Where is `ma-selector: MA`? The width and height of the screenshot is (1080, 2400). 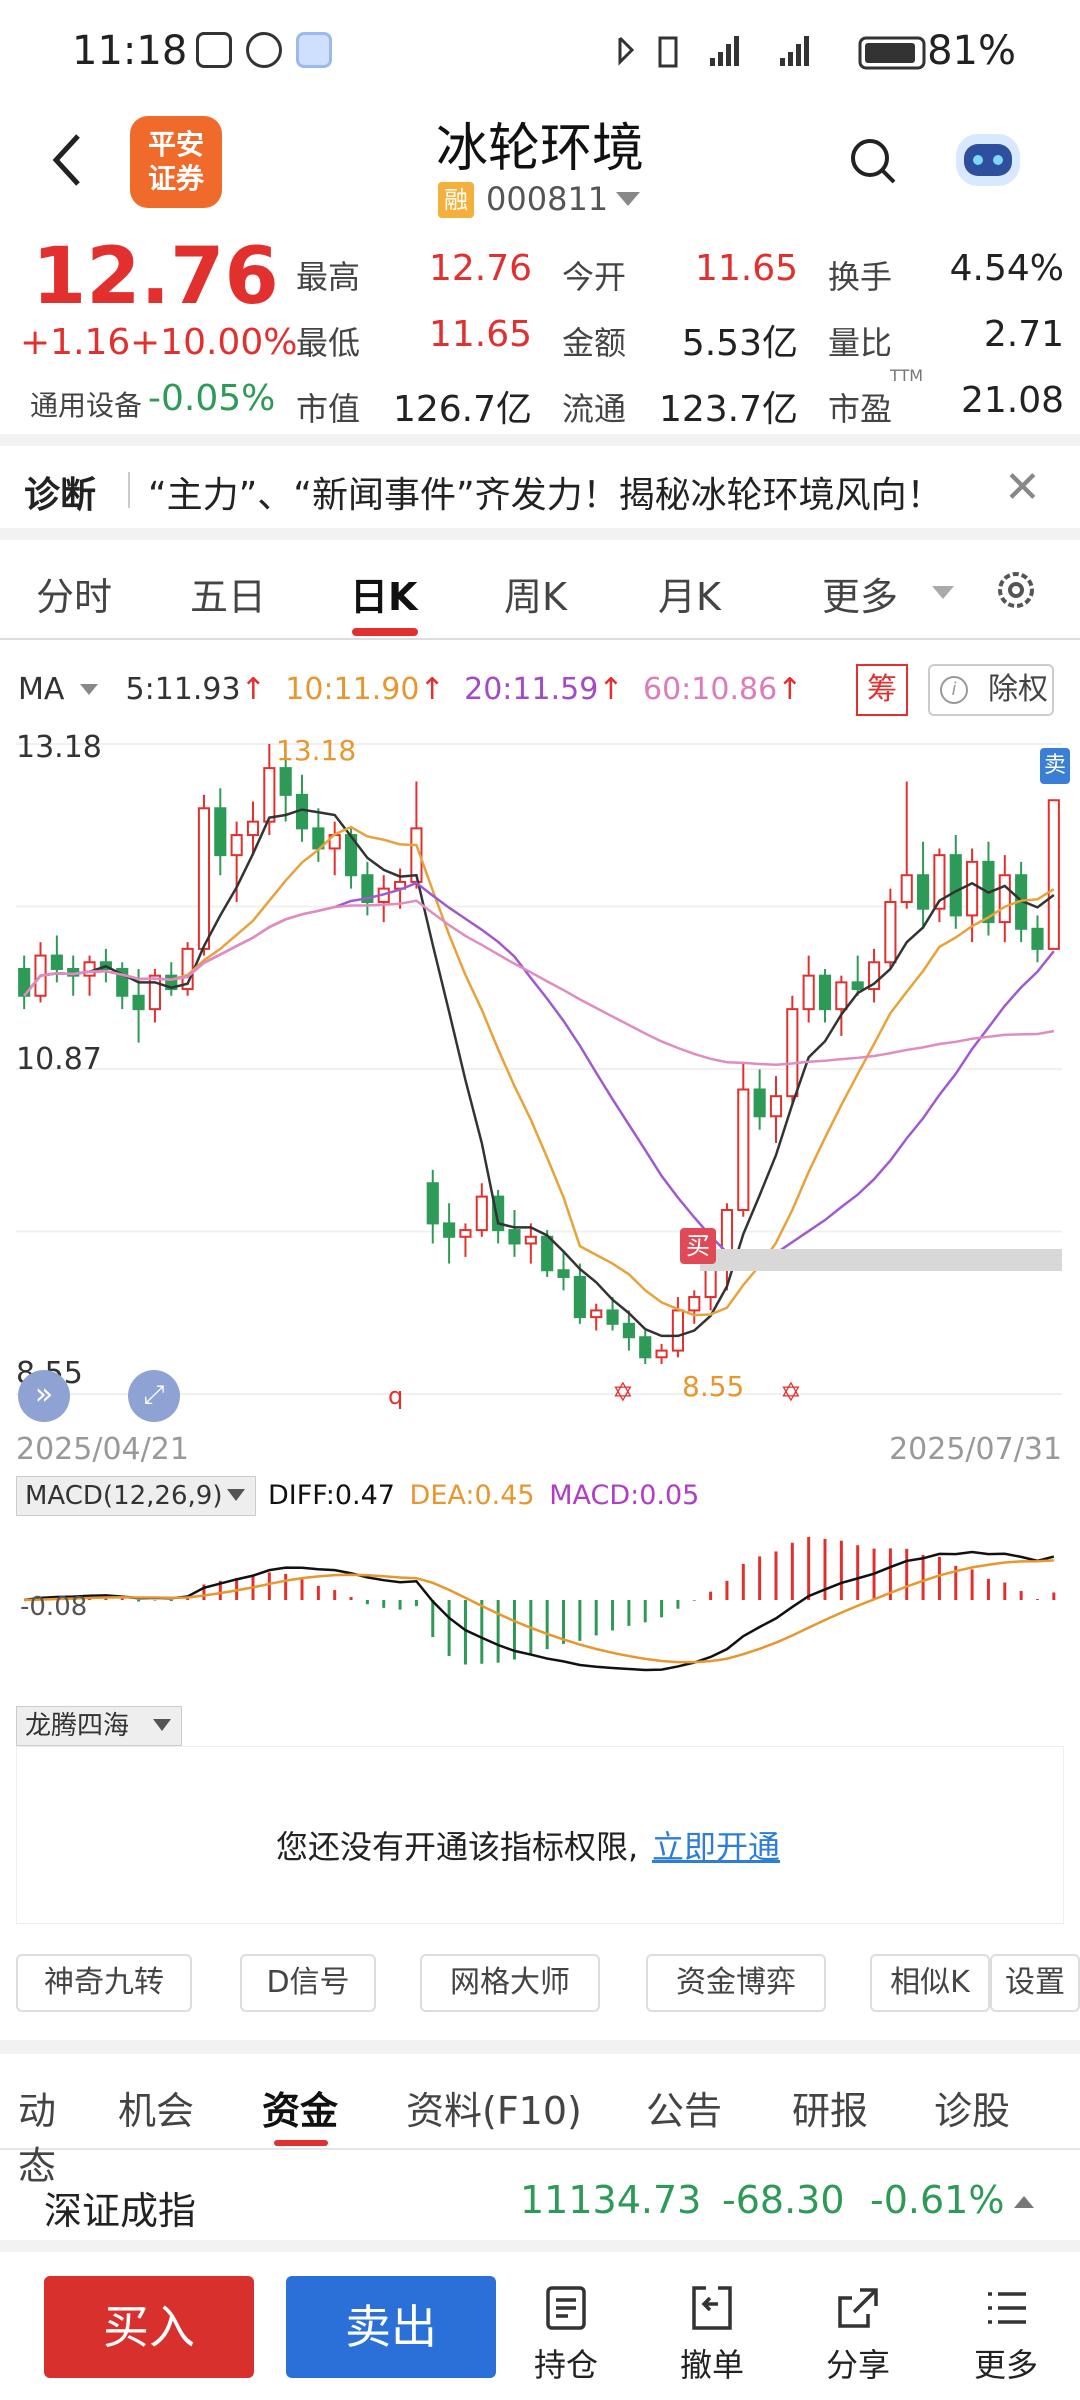
ma-selector: MA is located at coordinates (41, 689).